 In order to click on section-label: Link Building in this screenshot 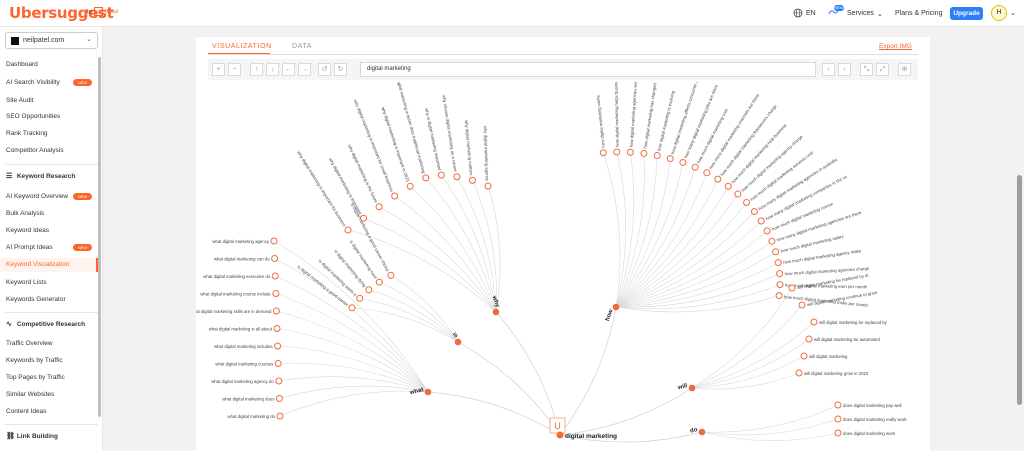, I will do `click(37, 436)`.